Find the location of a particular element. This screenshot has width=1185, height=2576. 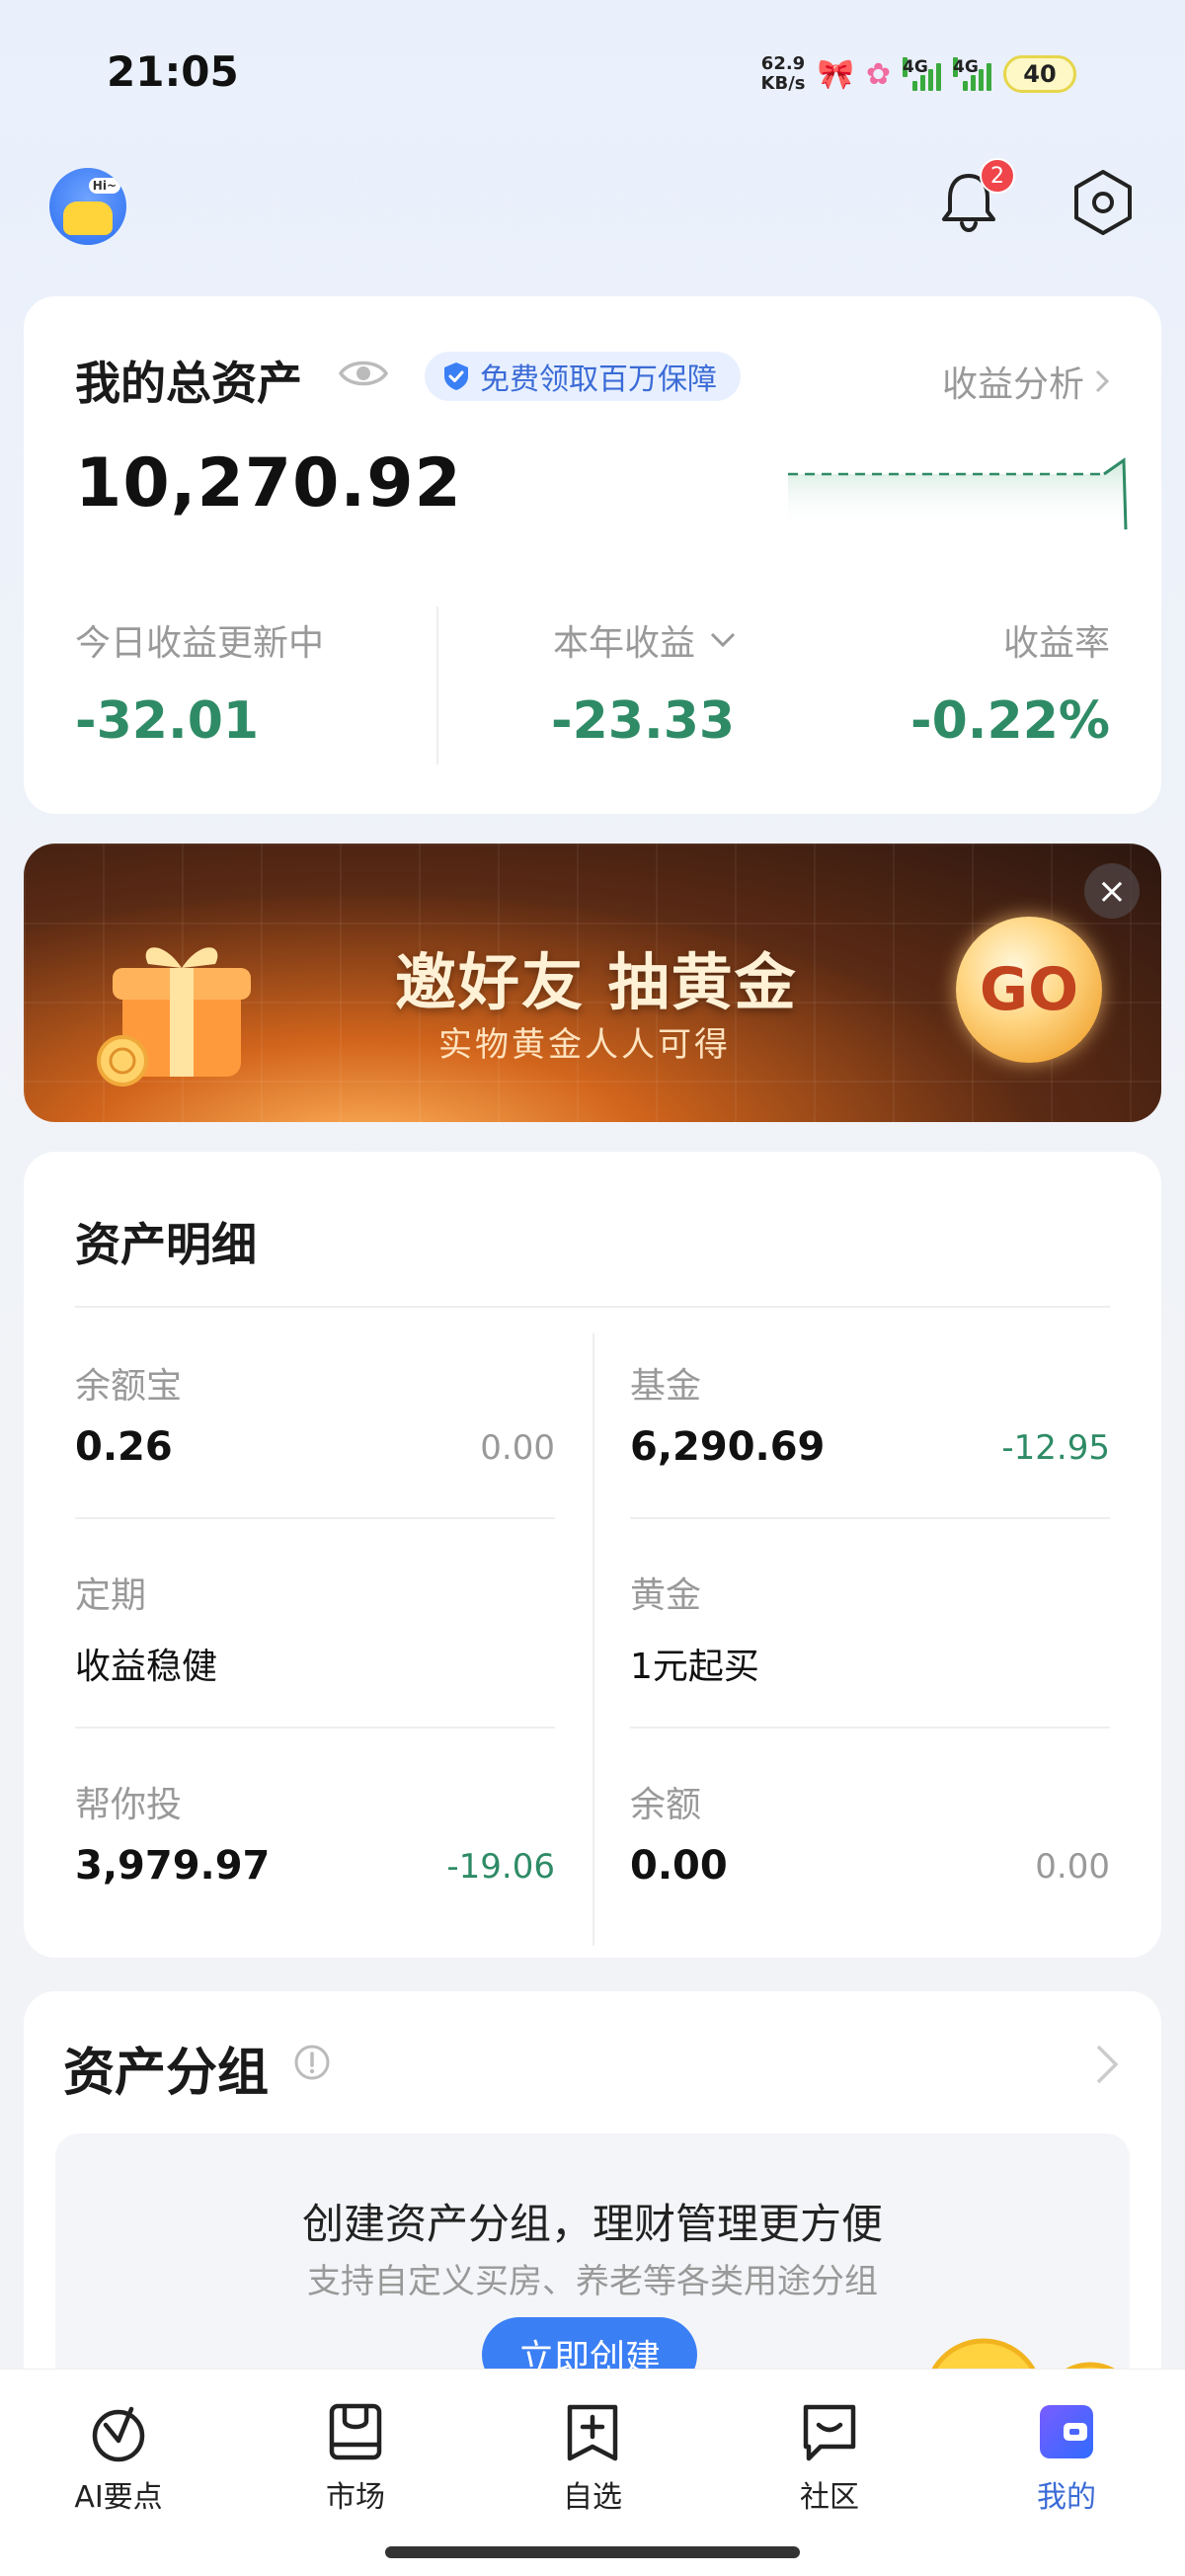

details-column-divider is located at coordinates (593, 1639).